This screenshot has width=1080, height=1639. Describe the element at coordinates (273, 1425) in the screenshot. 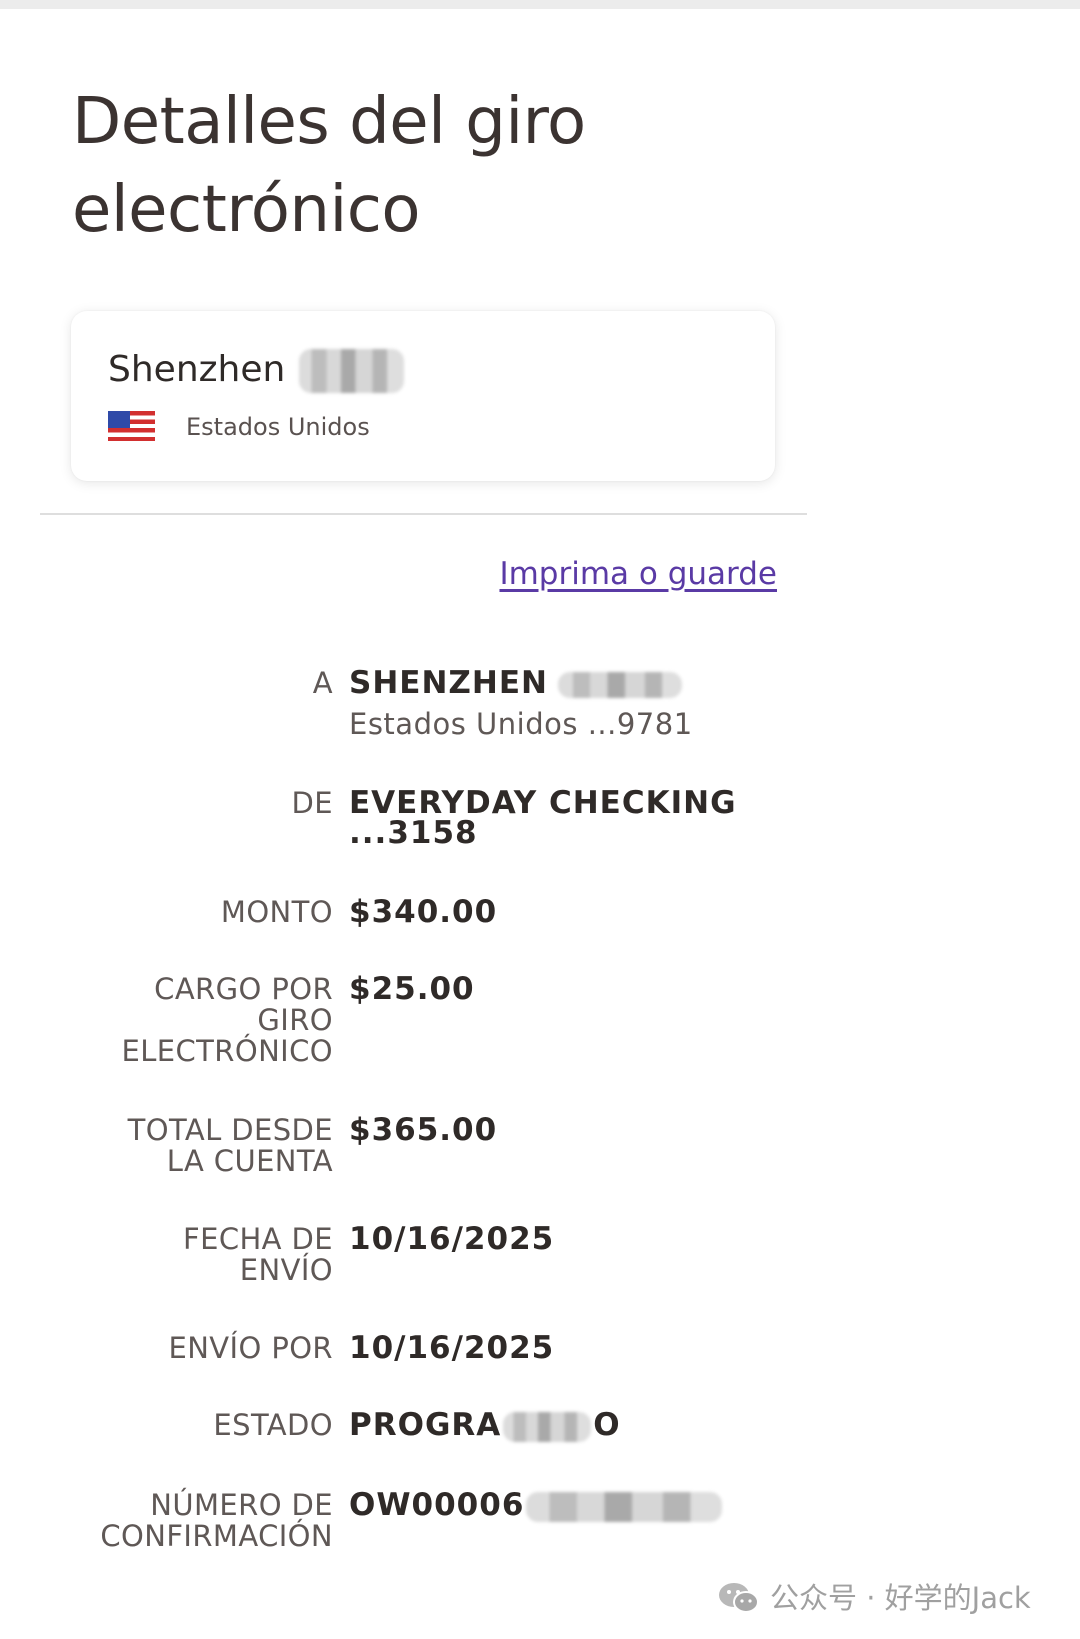

I see `detail-label: ESTADO` at that location.